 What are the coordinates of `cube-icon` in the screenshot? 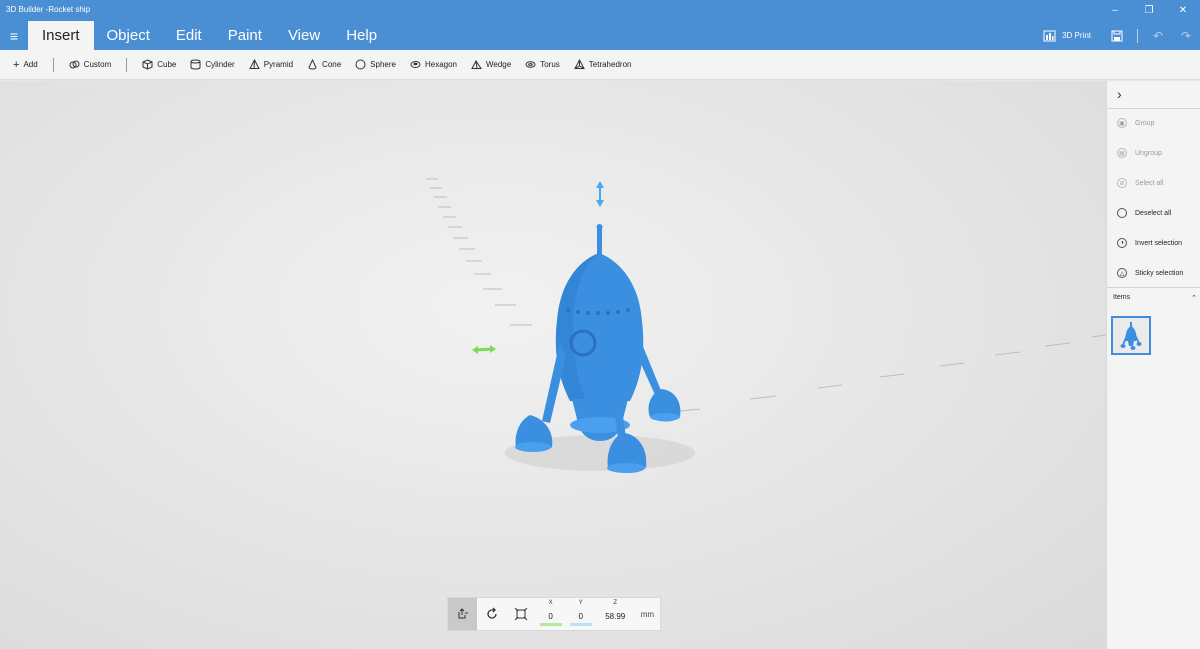 It's located at (147, 64).